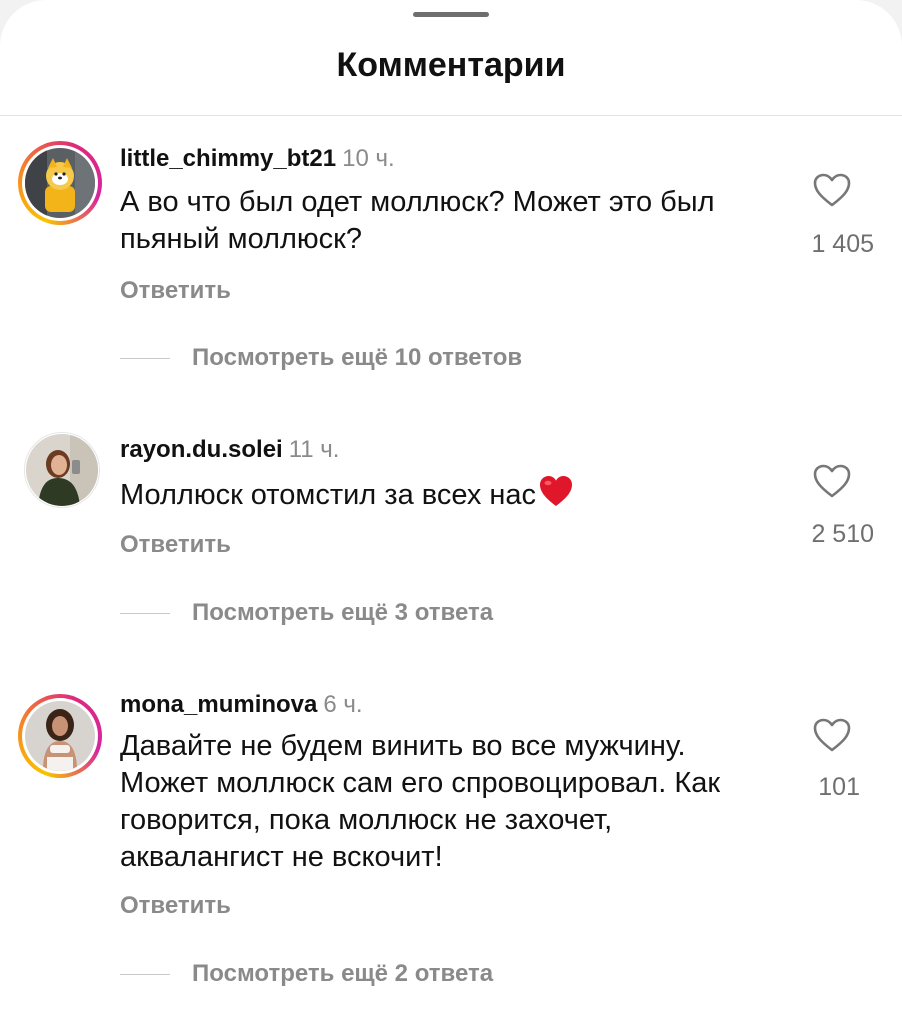  Describe the element at coordinates (218, 704) in the screenshot. I see `username: mona_muminova` at that location.